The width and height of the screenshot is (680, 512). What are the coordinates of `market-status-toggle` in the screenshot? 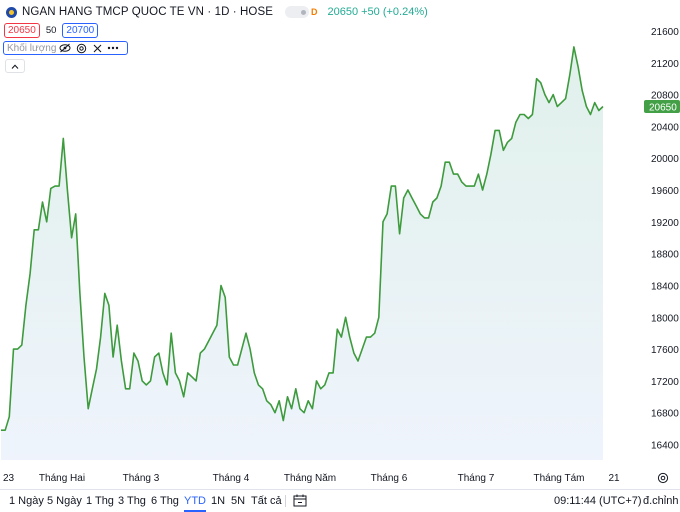 It's located at (297, 12).